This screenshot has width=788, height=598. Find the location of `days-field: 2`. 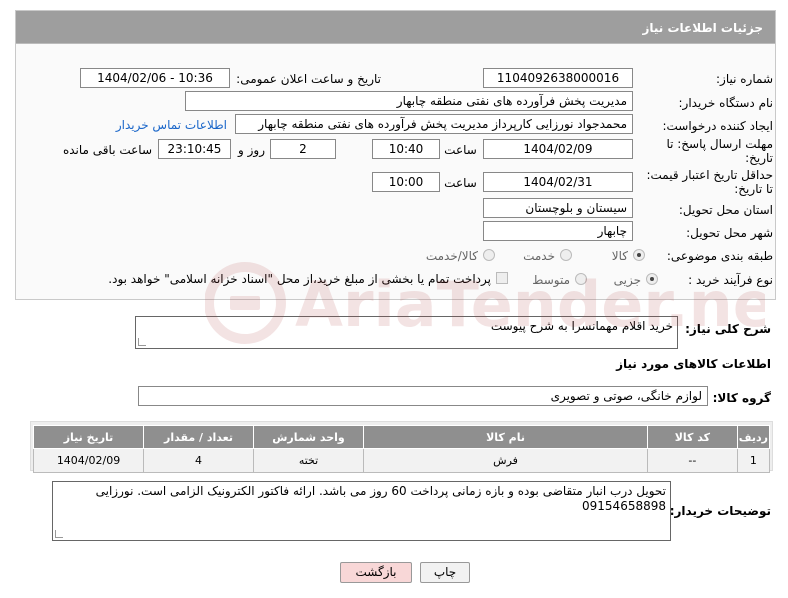

days-field: 2 is located at coordinates (303, 149).